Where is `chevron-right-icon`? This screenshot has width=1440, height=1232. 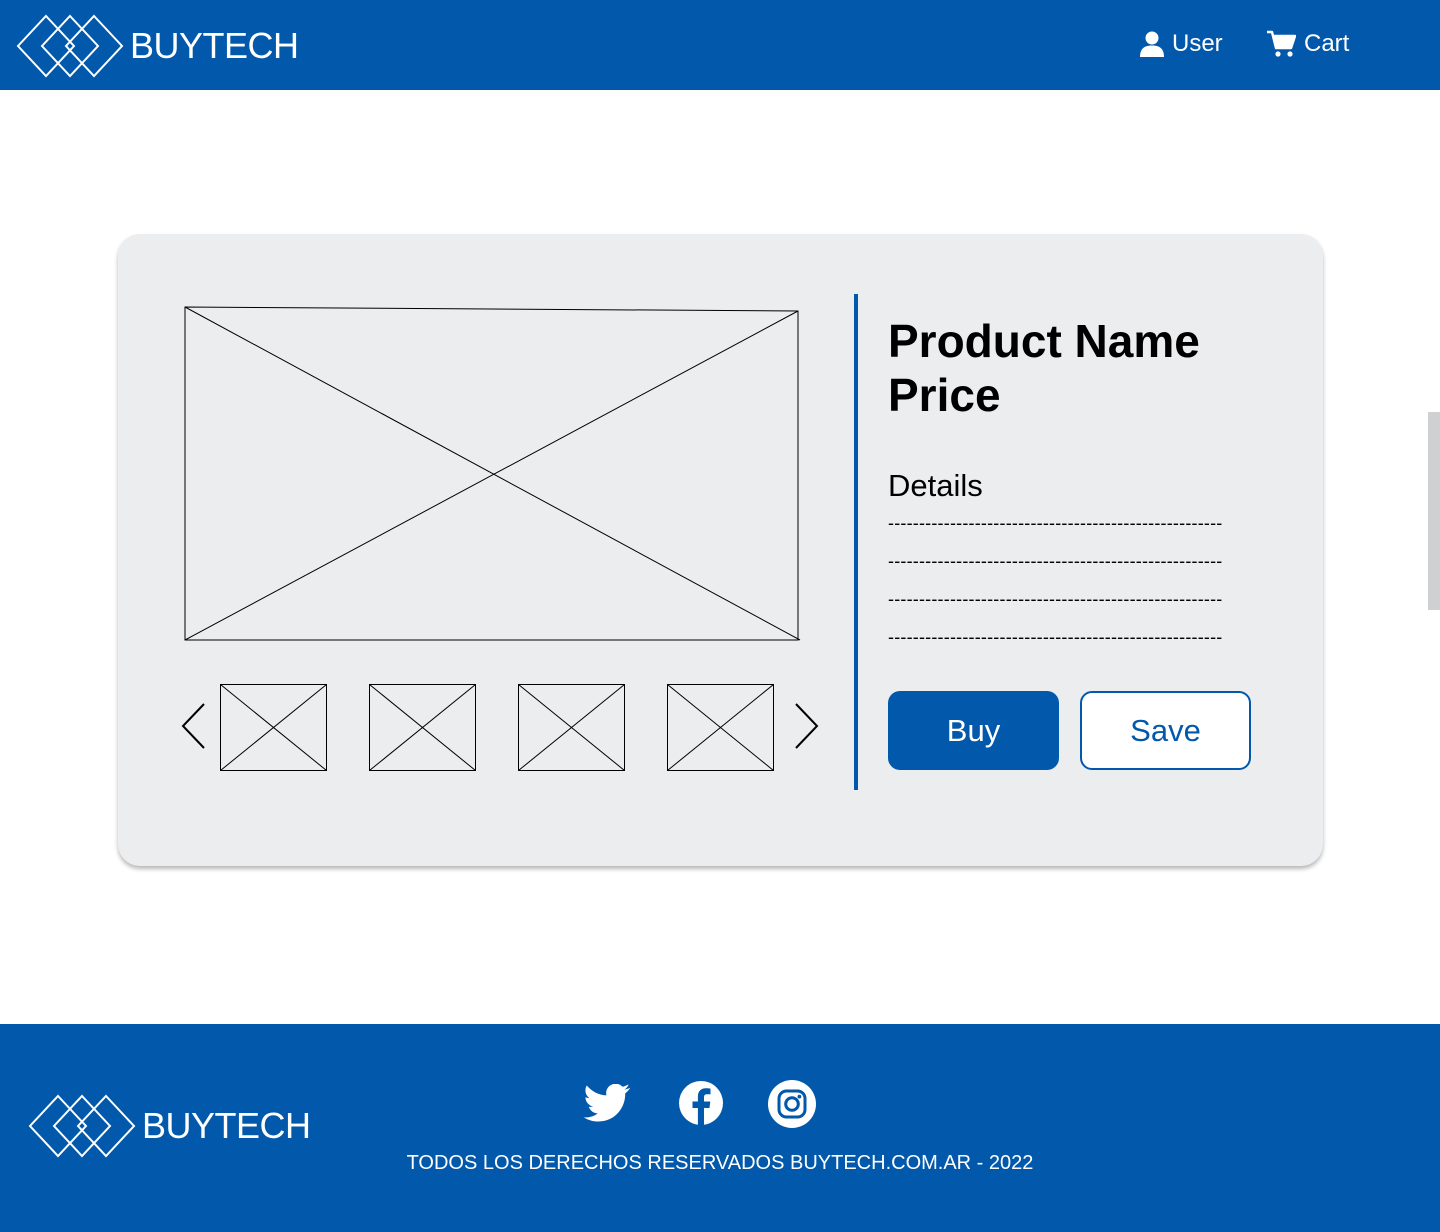
chevron-right-icon is located at coordinates (807, 726).